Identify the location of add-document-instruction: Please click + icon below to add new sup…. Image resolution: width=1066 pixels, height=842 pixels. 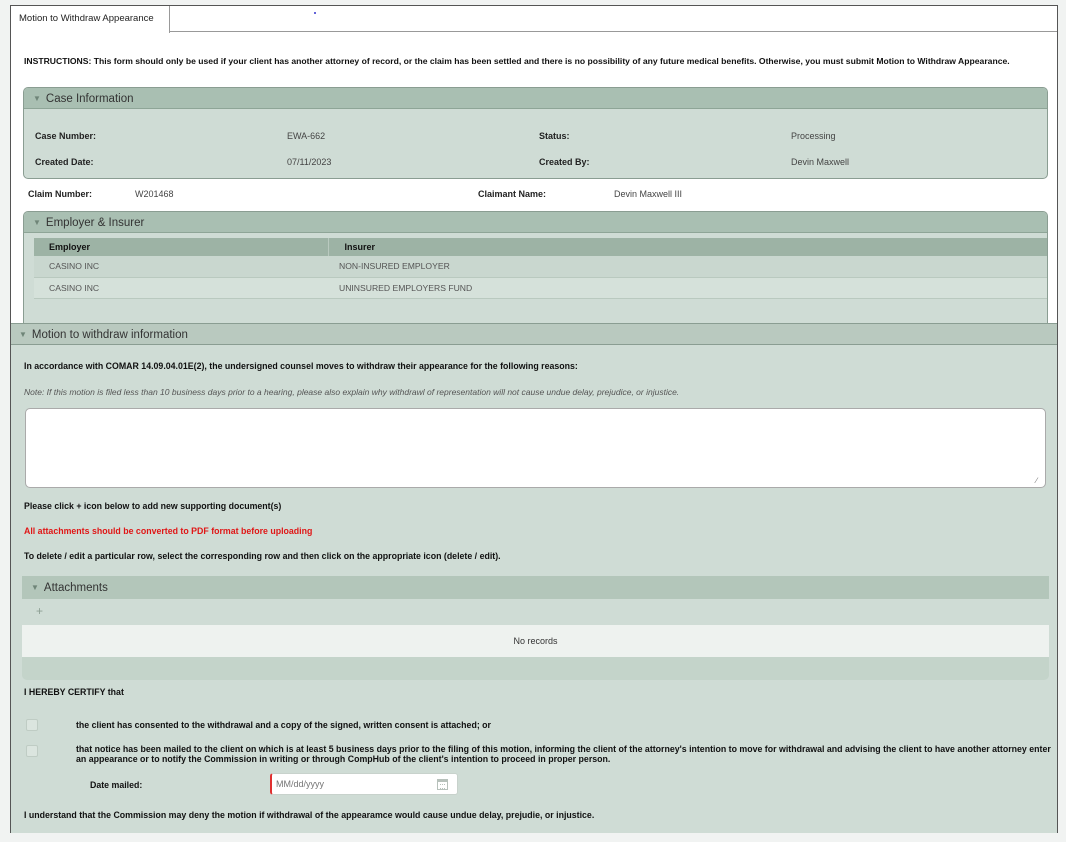
(153, 506).